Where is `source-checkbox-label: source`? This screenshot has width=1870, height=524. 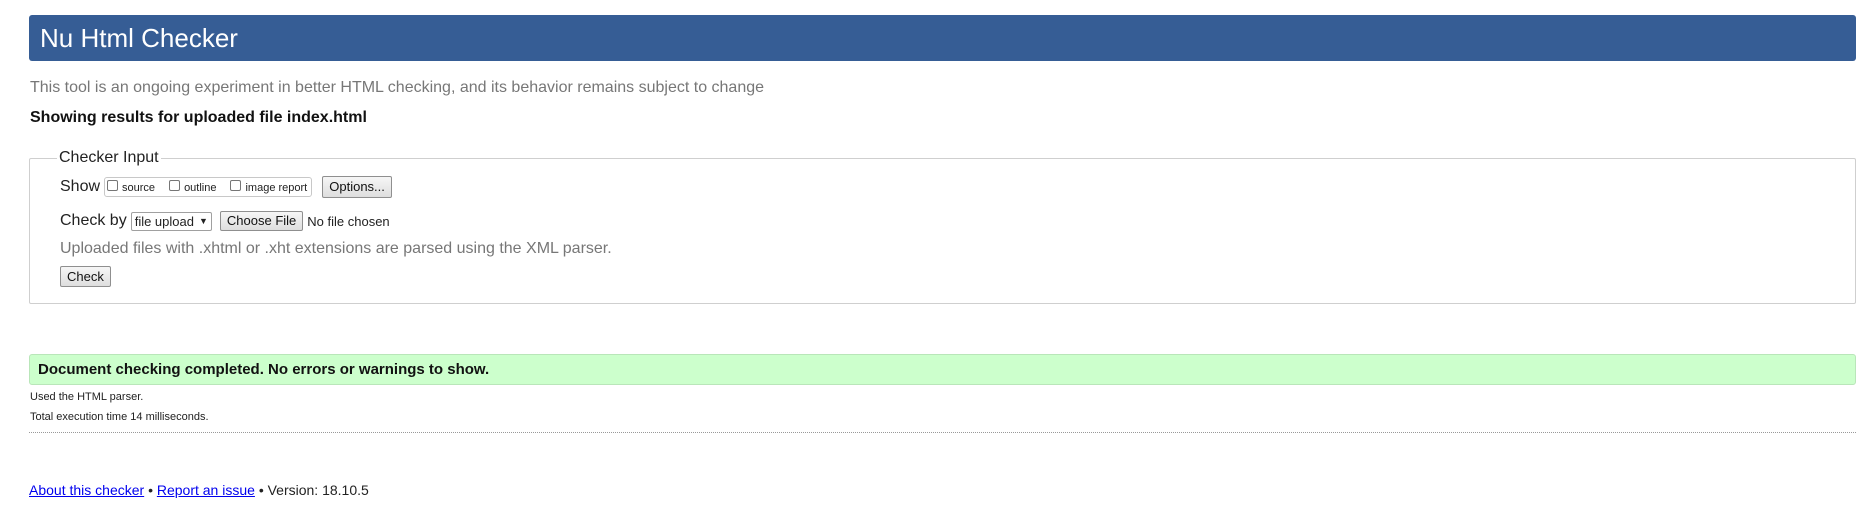 source-checkbox-label: source is located at coordinates (138, 188).